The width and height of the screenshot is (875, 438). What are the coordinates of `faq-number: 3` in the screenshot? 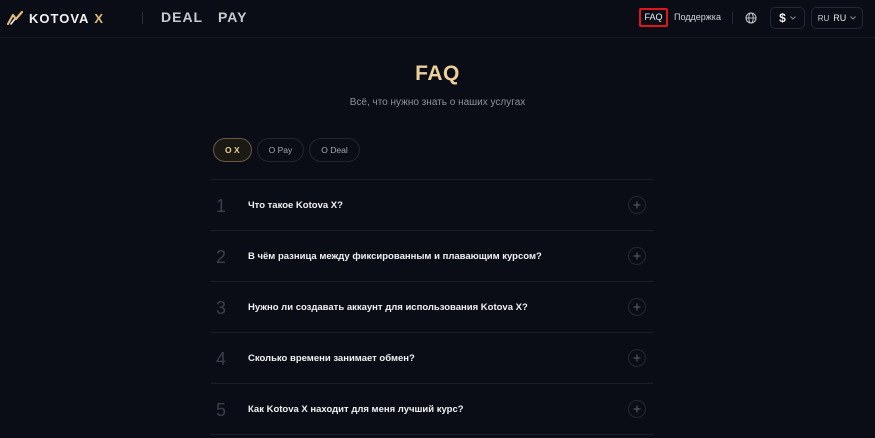 It's located at (221, 308).